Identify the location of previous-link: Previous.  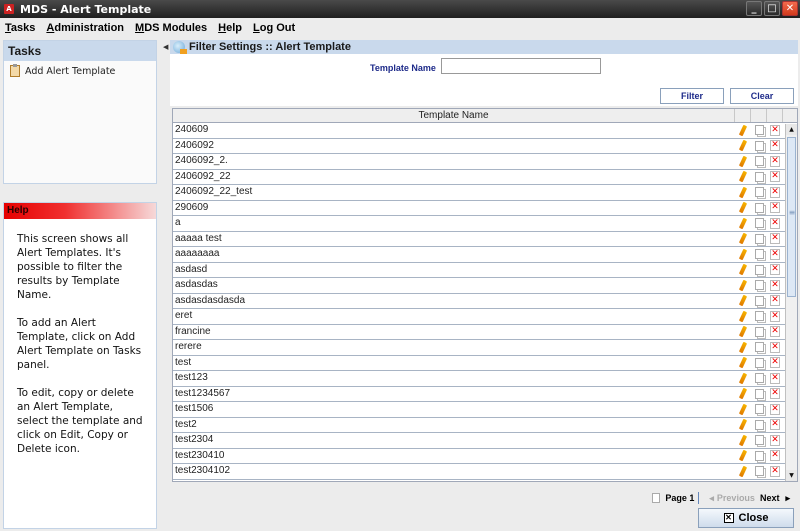
(736, 498).